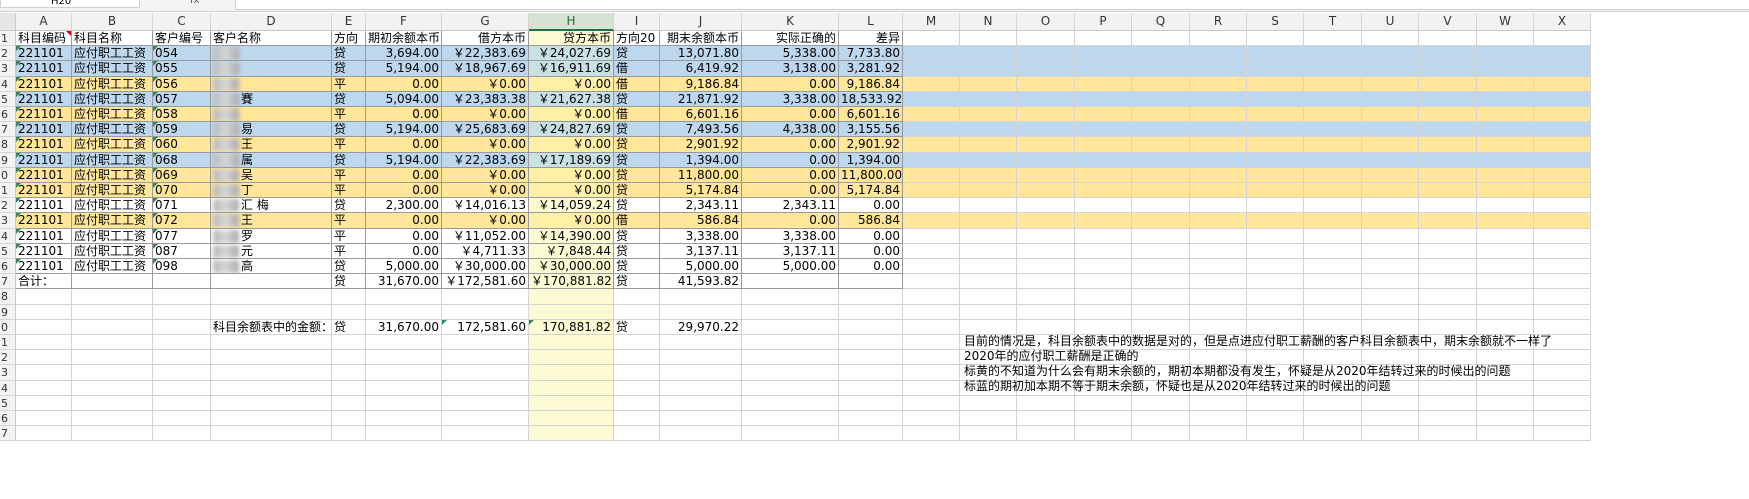 The width and height of the screenshot is (1749, 499). What do you see at coordinates (1333, 22) in the screenshot?
I see `column-header-t: T` at bounding box center [1333, 22].